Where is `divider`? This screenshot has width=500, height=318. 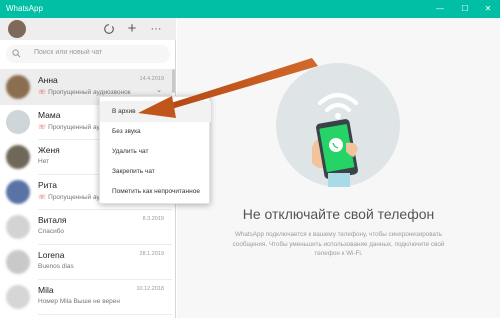 divider is located at coordinates (105, 314).